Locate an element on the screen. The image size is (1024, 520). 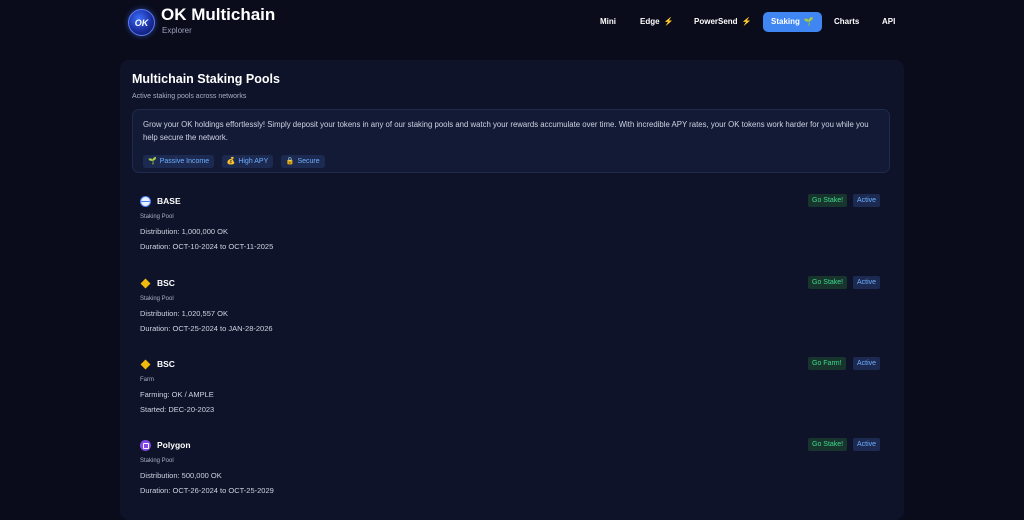
feature-tags: 🌱 Passive Income 💰 High APY 🔒 Secure is located at coordinates (235, 159).